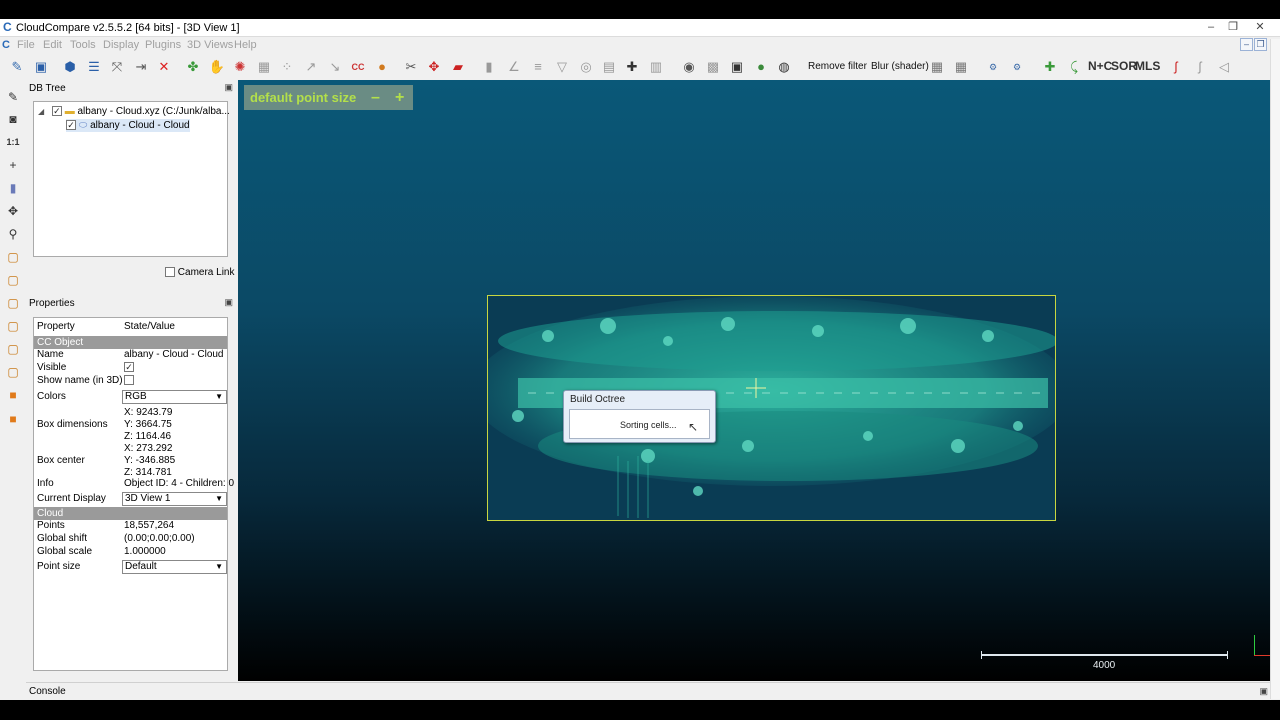 This screenshot has height=720, width=1280. I want to click on list-icon: ☰, so click(94, 67).